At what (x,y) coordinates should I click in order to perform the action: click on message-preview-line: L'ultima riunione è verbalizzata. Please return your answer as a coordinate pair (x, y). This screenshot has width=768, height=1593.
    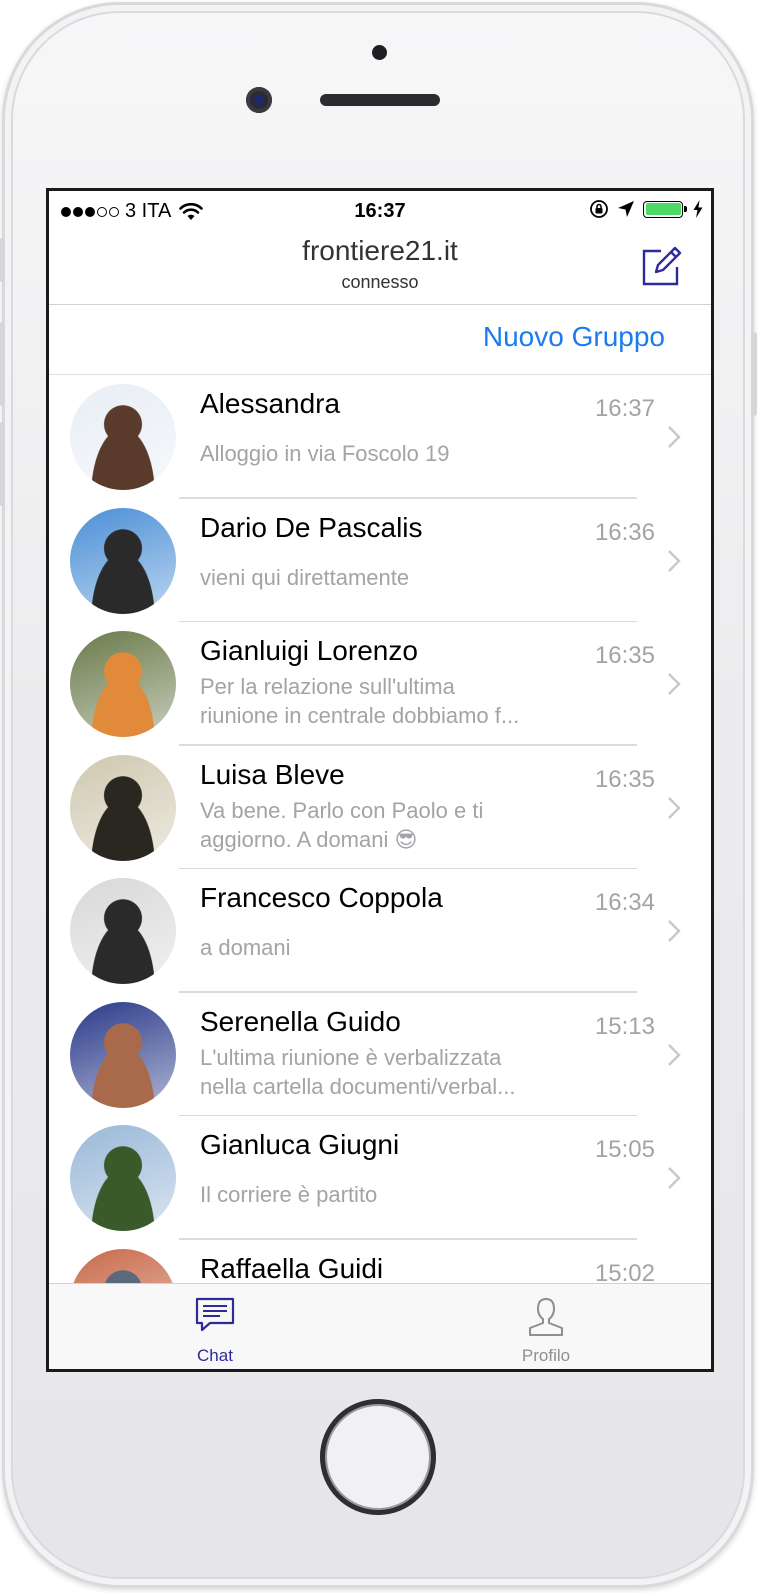
    Looking at the image, I should click on (351, 1057).